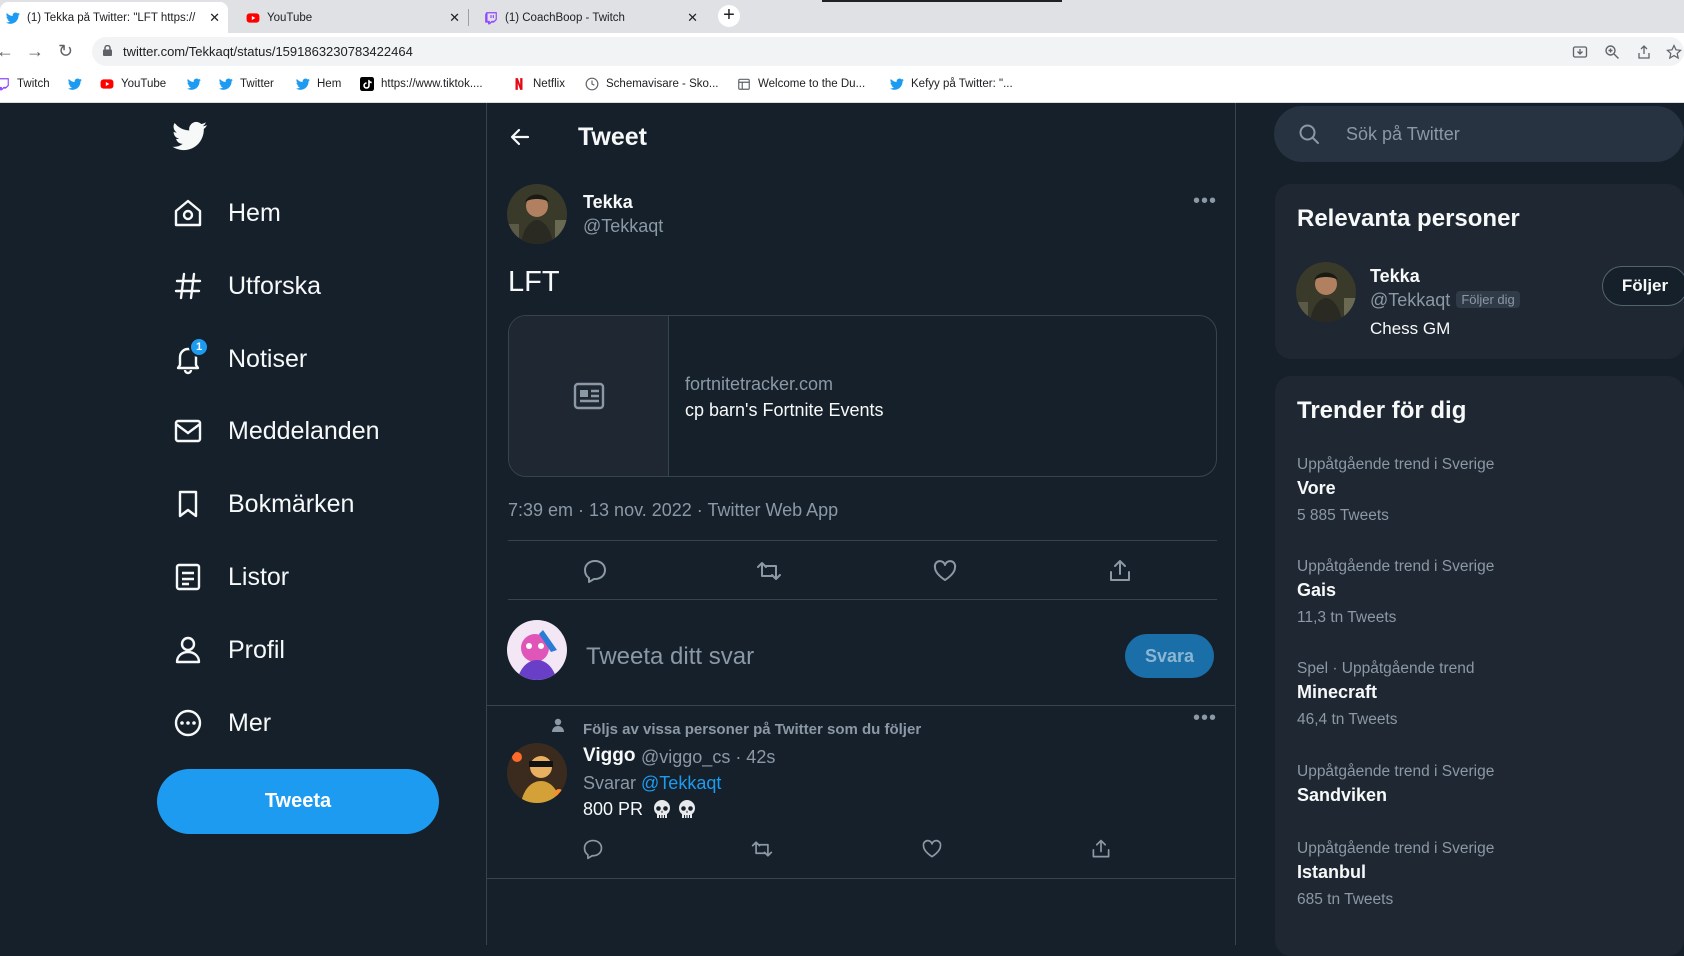 The height and width of the screenshot is (956, 1684). Describe the element at coordinates (254, 212) in the screenshot. I see `nav-label: Hem` at that location.